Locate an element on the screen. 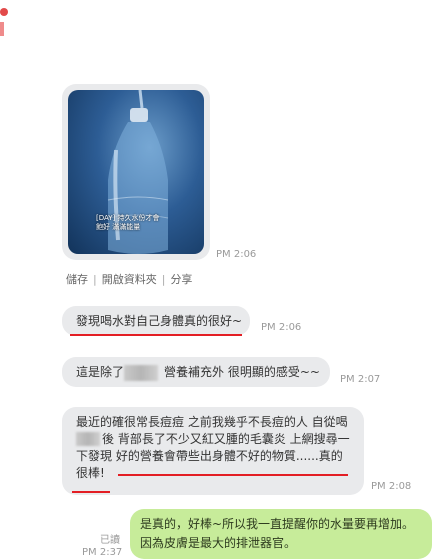 Image resolution: width=436 pixels, height=559 pixels. save-link: 儲存 is located at coordinates (77, 279).